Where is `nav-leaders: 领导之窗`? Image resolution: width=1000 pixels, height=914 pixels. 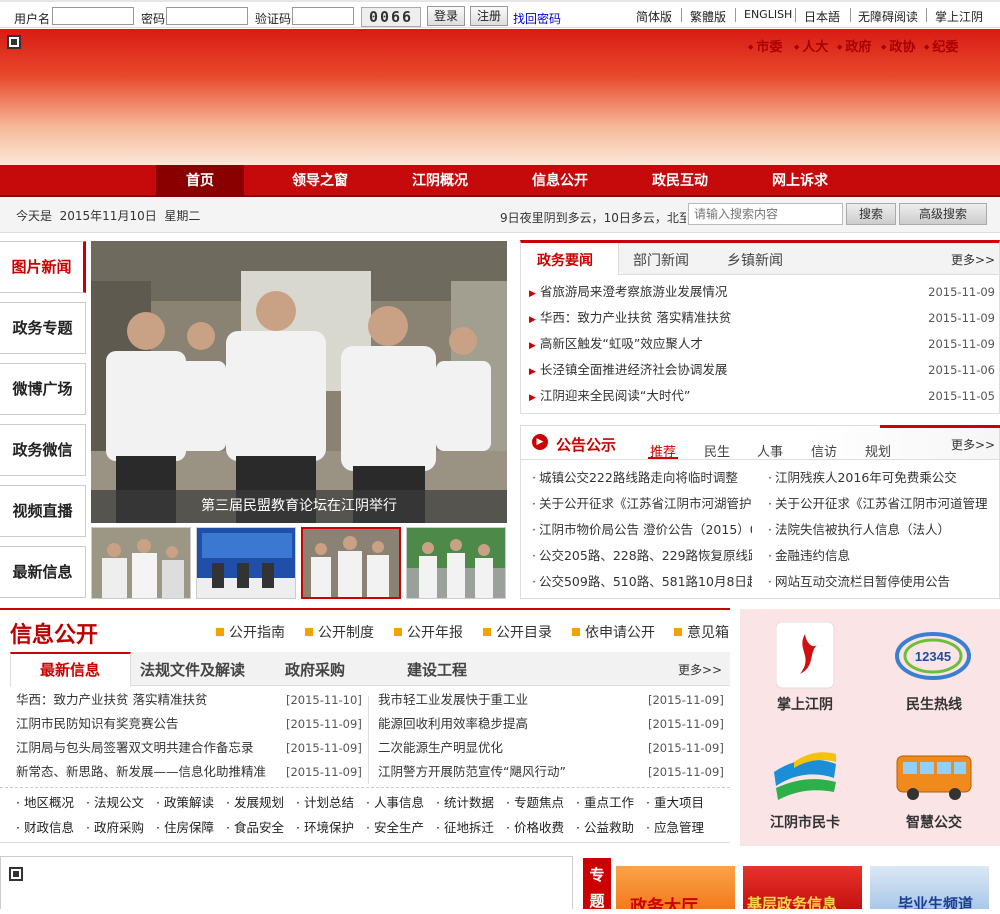
nav-leaders: 领导之窗 is located at coordinates (320, 181).